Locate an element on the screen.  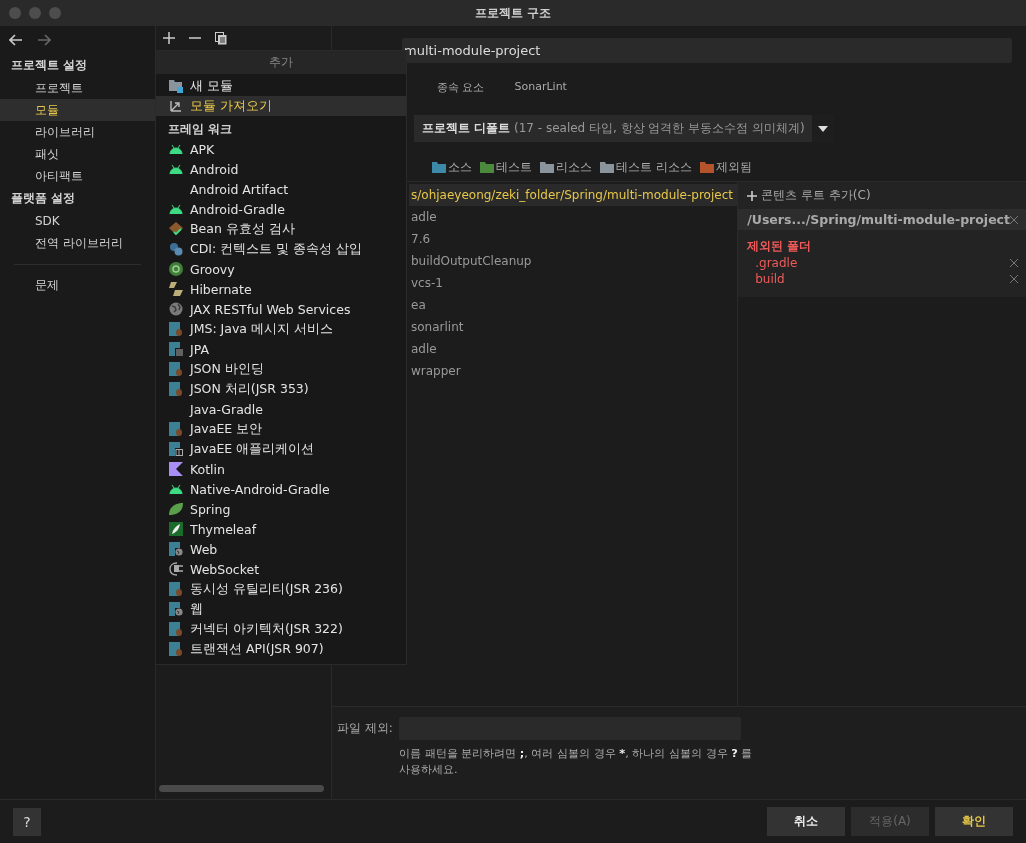
menu-item: Native-Android-Gradle is located at coordinates (281, 489).